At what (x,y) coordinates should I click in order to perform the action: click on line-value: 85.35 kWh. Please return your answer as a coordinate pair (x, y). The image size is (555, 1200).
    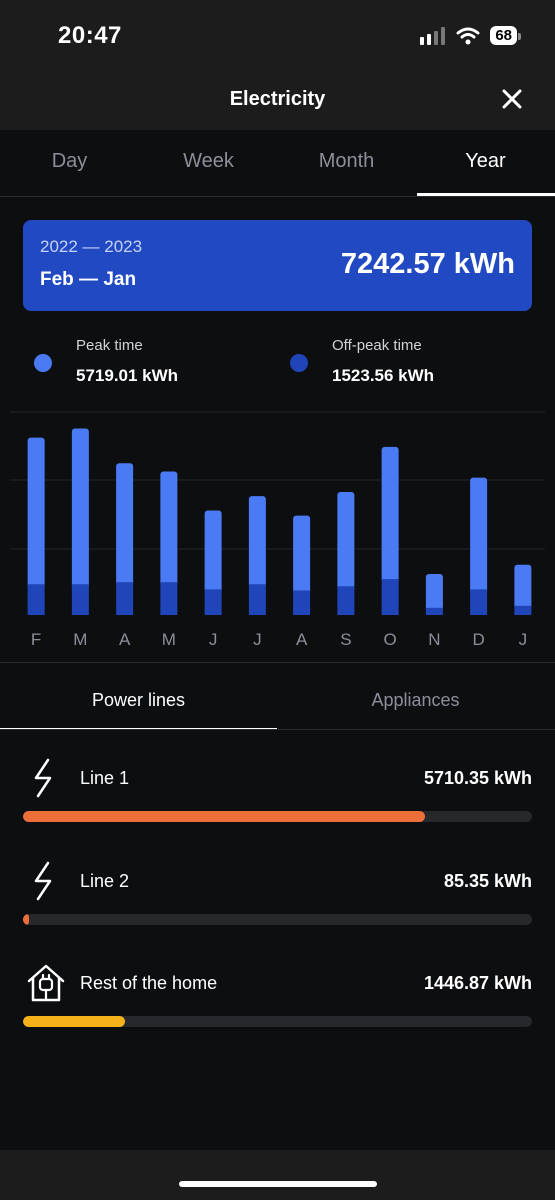
    Looking at the image, I should click on (487, 881).